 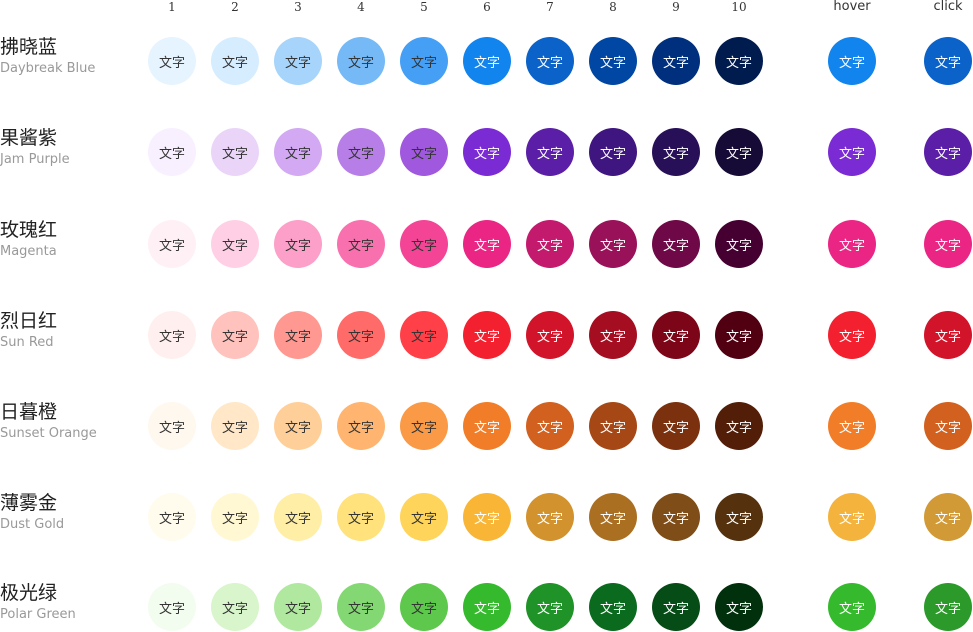 What do you see at coordinates (676, 7) in the screenshot?
I see `column-header-9: 9` at bounding box center [676, 7].